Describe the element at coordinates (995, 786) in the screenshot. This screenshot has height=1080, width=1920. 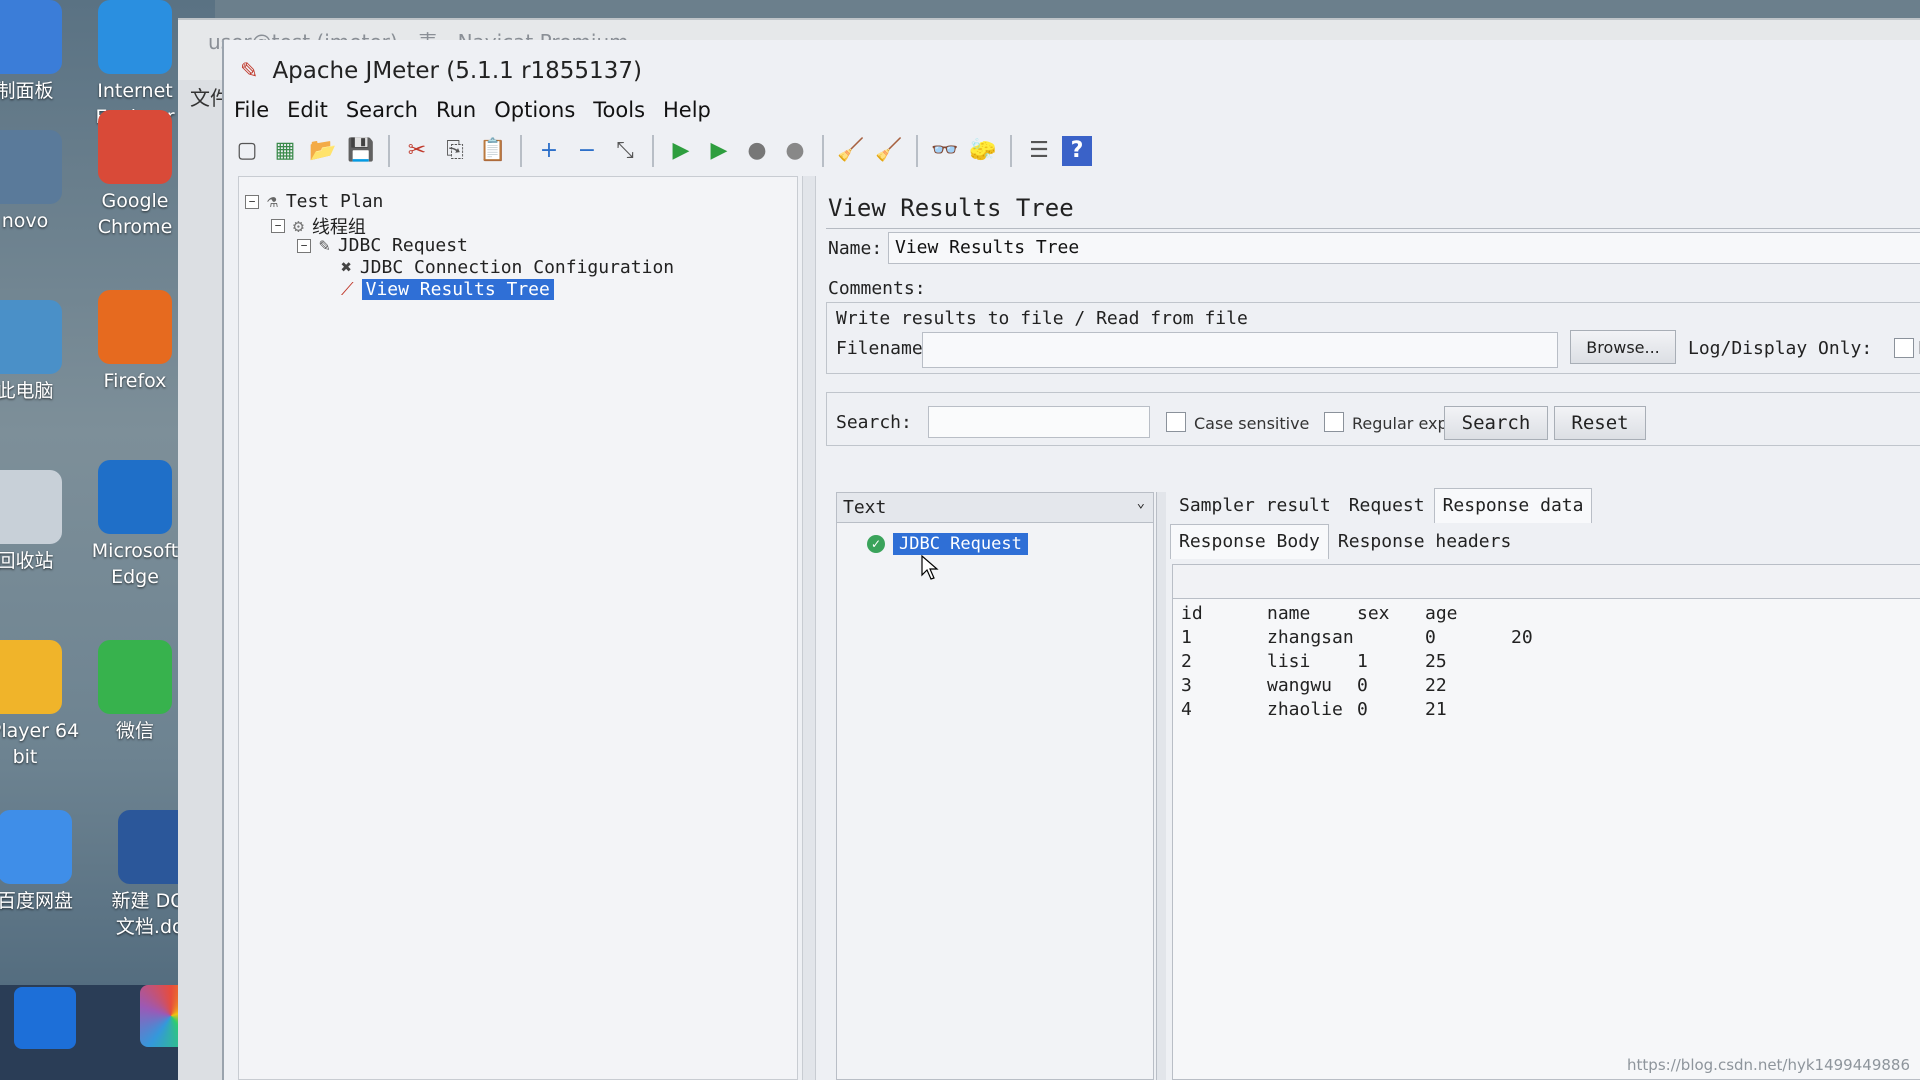
I see `results-list: Text ⌄ ✓ JDBC Request` at that location.